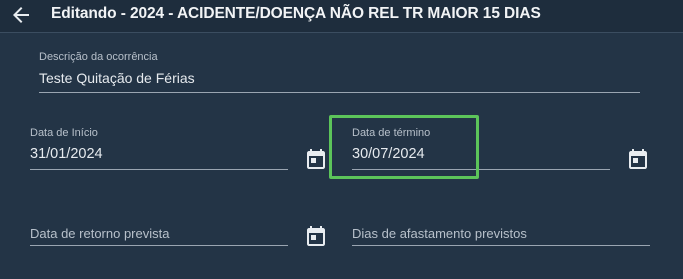  I want to click on end-date-field: Data de término 30/07/2024, so click(481, 149).